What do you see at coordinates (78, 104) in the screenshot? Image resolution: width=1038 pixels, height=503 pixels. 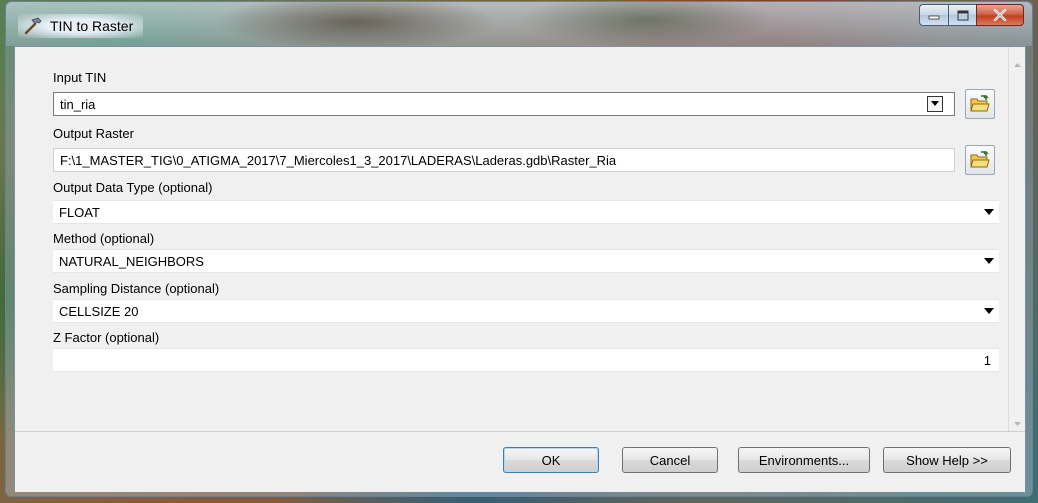 I see `input-tin-value: tin_ria` at bounding box center [78, 104].